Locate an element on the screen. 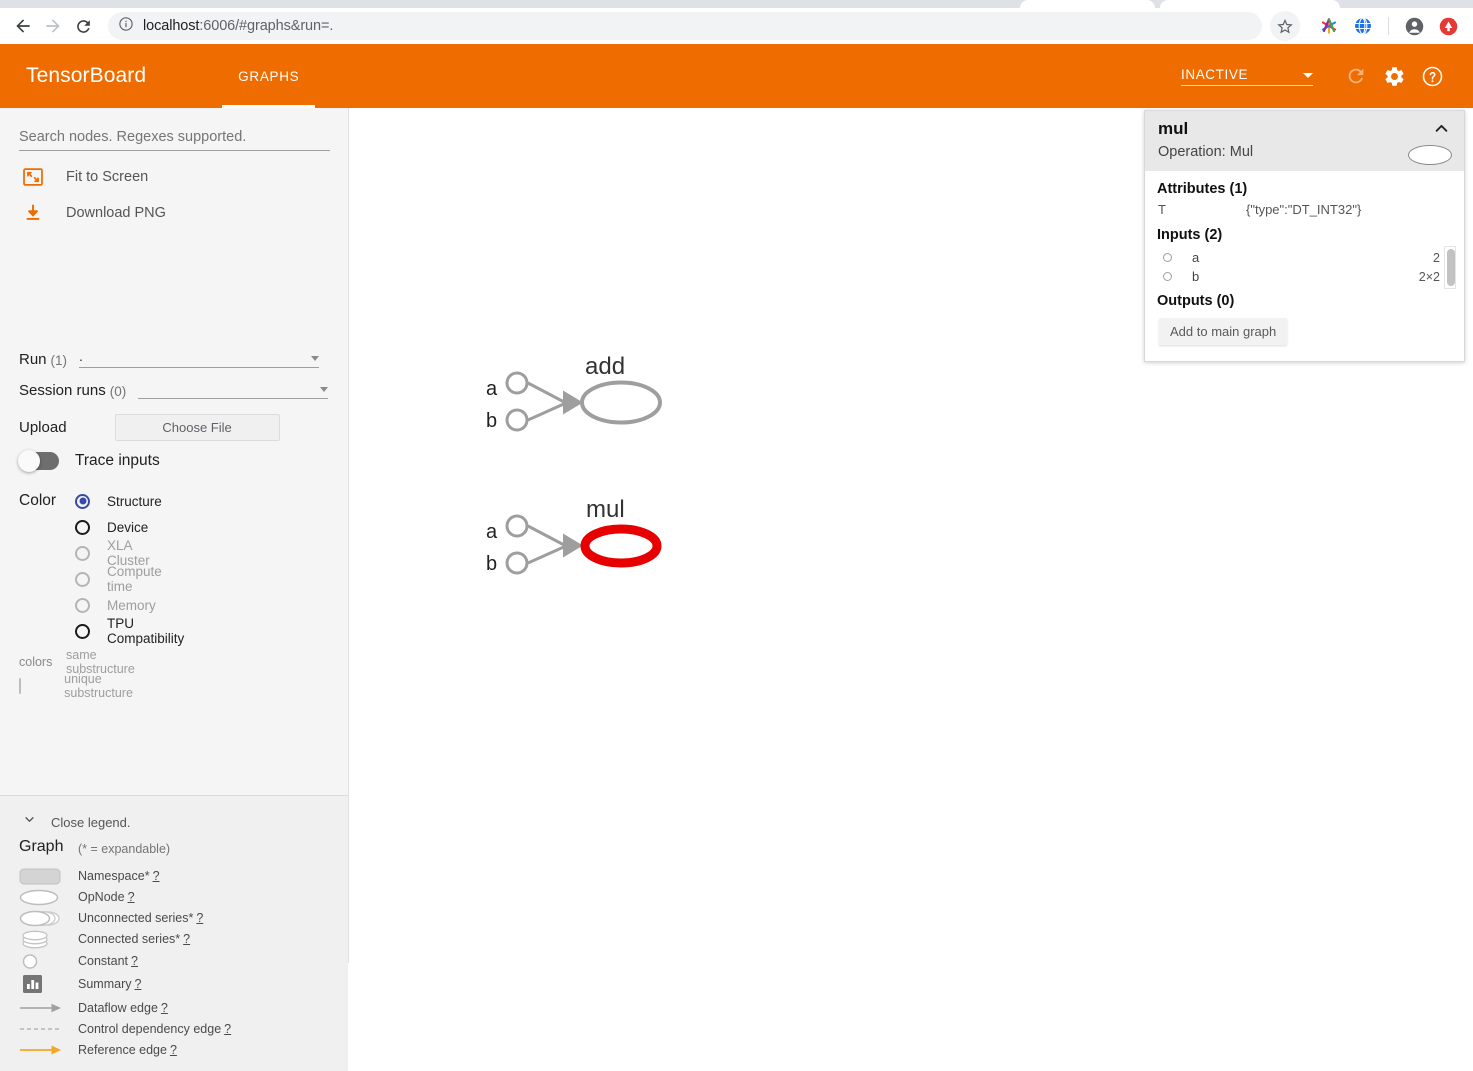  page-info-icon is located at coordinates (126, 26).